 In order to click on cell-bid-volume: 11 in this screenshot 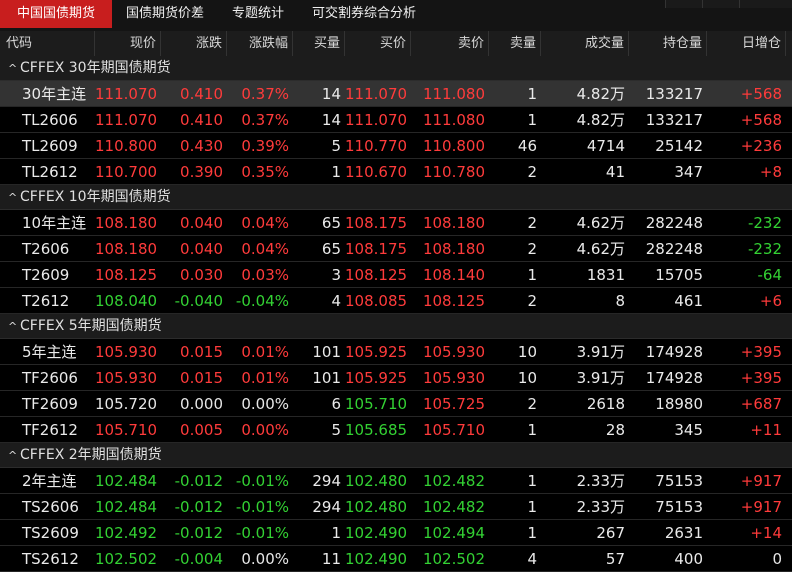, I will do `click(331, 559)`.